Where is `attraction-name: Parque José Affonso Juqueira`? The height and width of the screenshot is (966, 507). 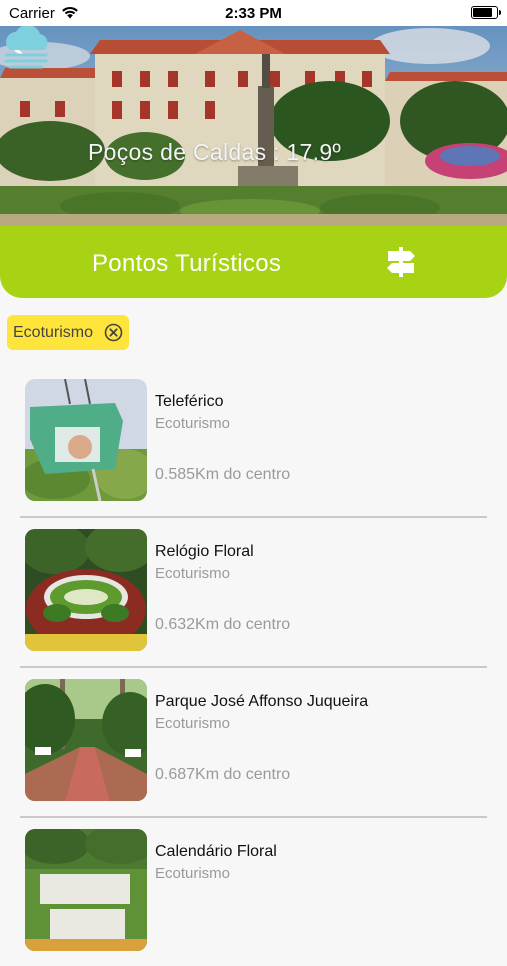
attraction-name: Parque José Affonso Juqueira is located at coordinates (262, 701).